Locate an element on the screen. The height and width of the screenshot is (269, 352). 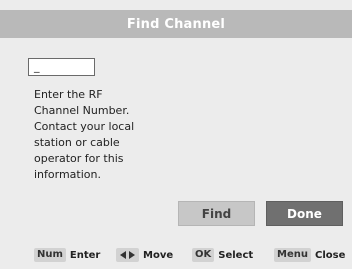
instruction-line: operator for this is located at coordinates (79, 158).